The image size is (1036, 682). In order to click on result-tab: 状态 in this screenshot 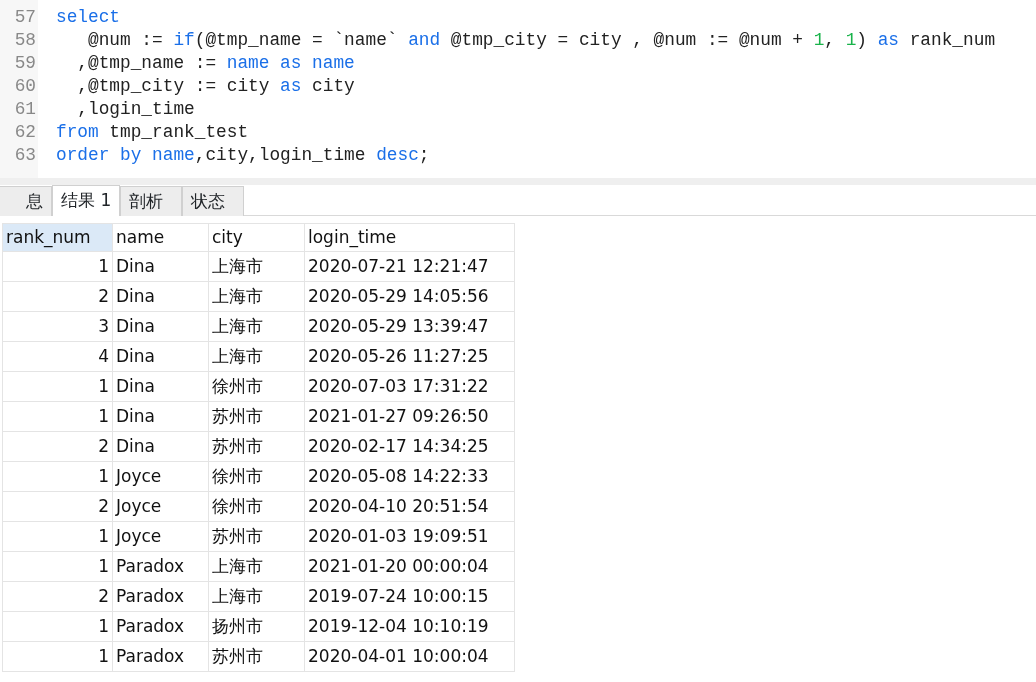, I will do `click(213, 201)`.